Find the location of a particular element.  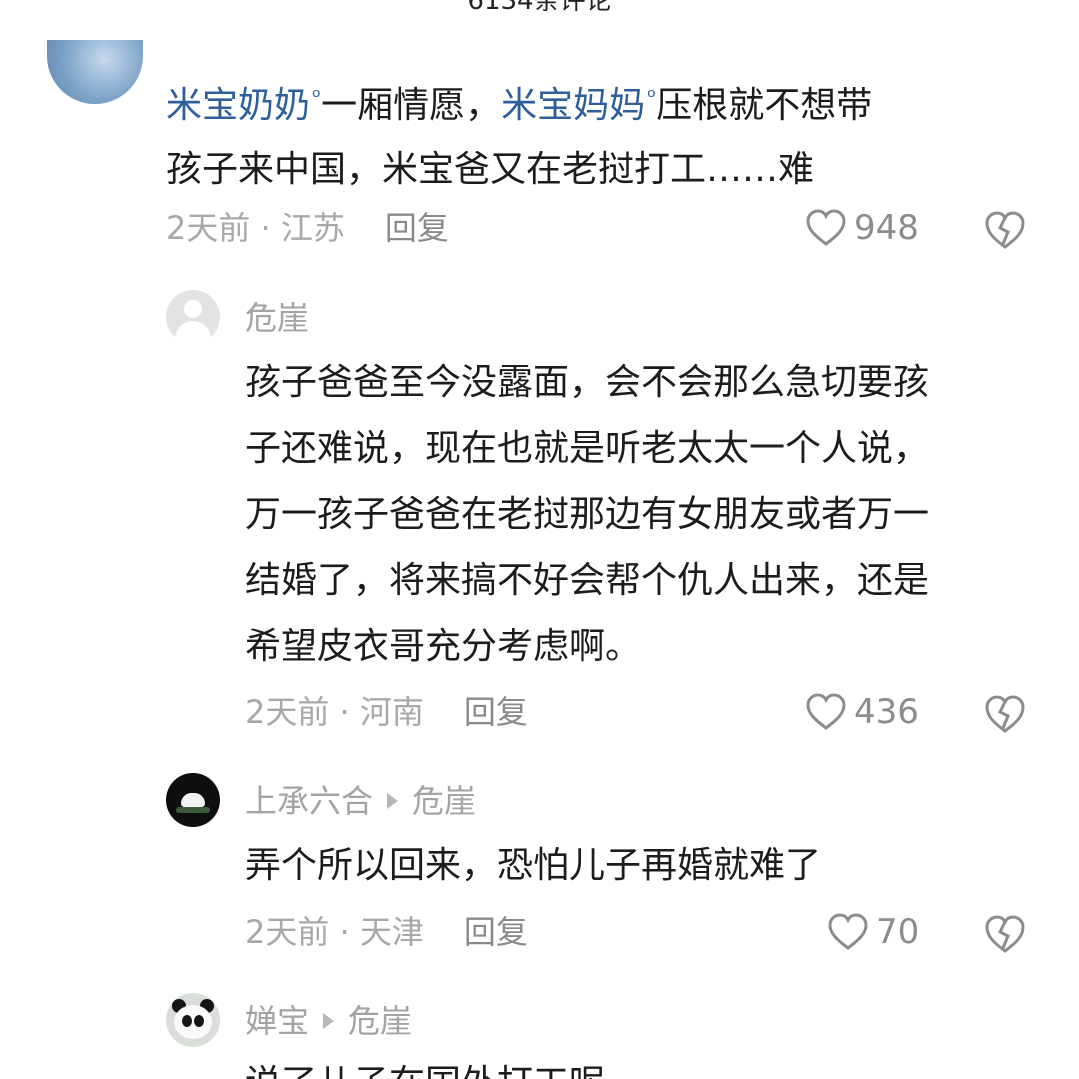

default-avatar is located at coordinates (193, 317).